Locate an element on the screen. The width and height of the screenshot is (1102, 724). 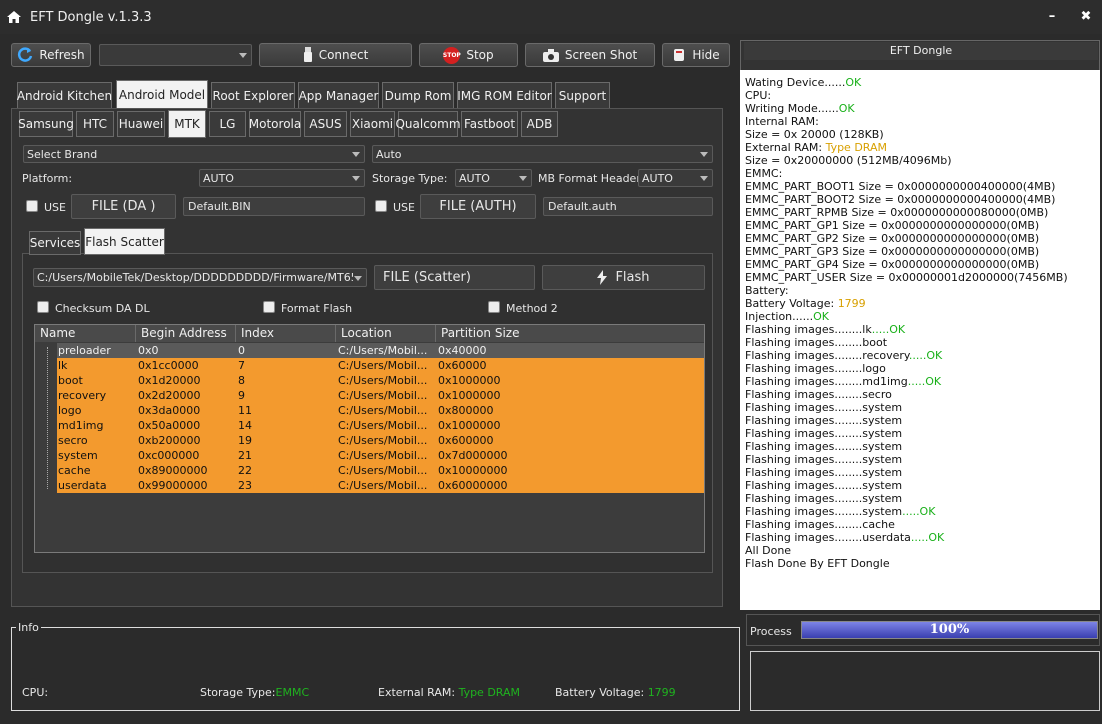
partition-index: 23 is located at coordinates (245, 485).